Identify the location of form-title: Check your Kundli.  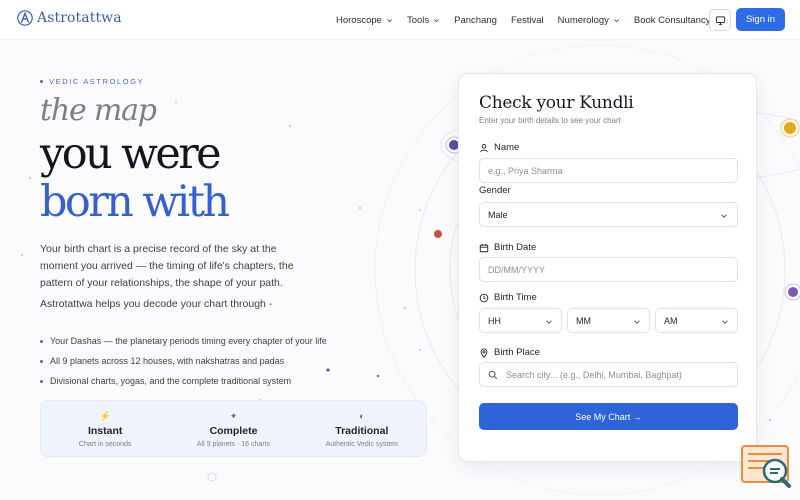
(556, 103).